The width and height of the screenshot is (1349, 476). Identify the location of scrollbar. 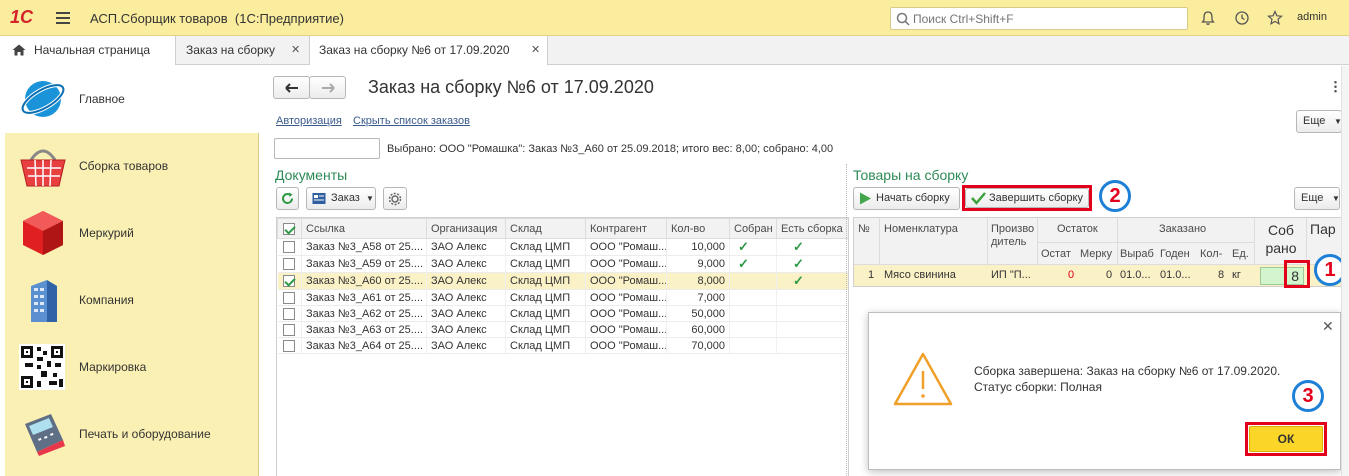
(1345, 271).